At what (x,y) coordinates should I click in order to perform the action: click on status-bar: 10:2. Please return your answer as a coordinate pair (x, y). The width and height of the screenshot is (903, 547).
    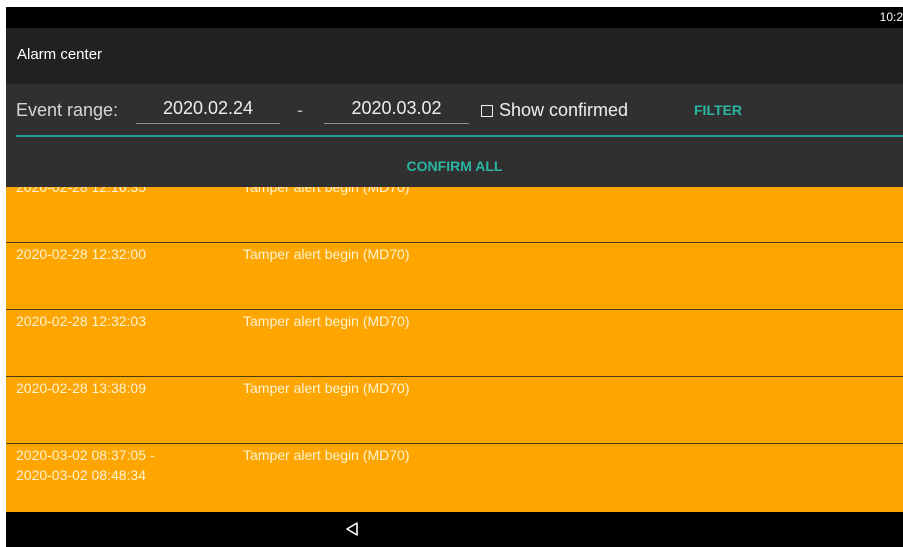
    Looking at the image, I should click on (454, 17).